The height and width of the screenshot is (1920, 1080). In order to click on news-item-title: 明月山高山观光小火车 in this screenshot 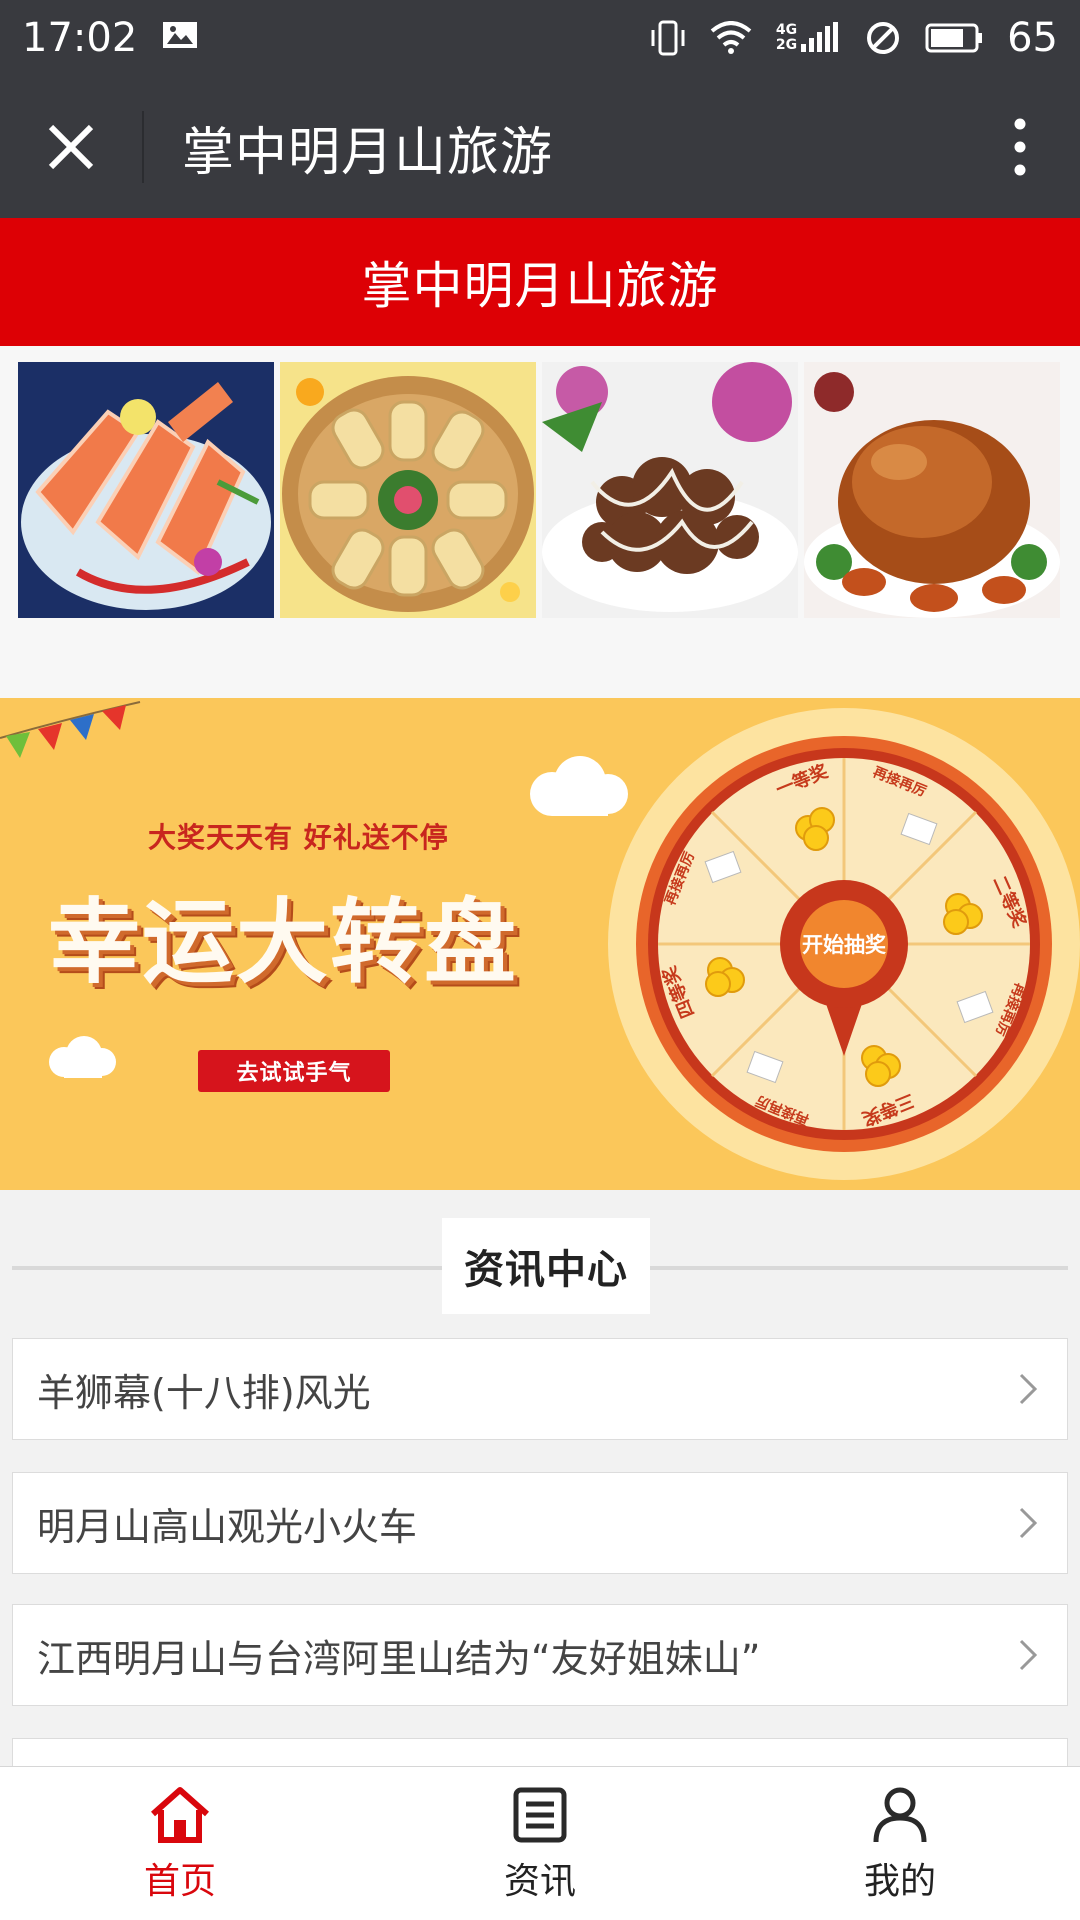, I will do `click(227, 1526)`.